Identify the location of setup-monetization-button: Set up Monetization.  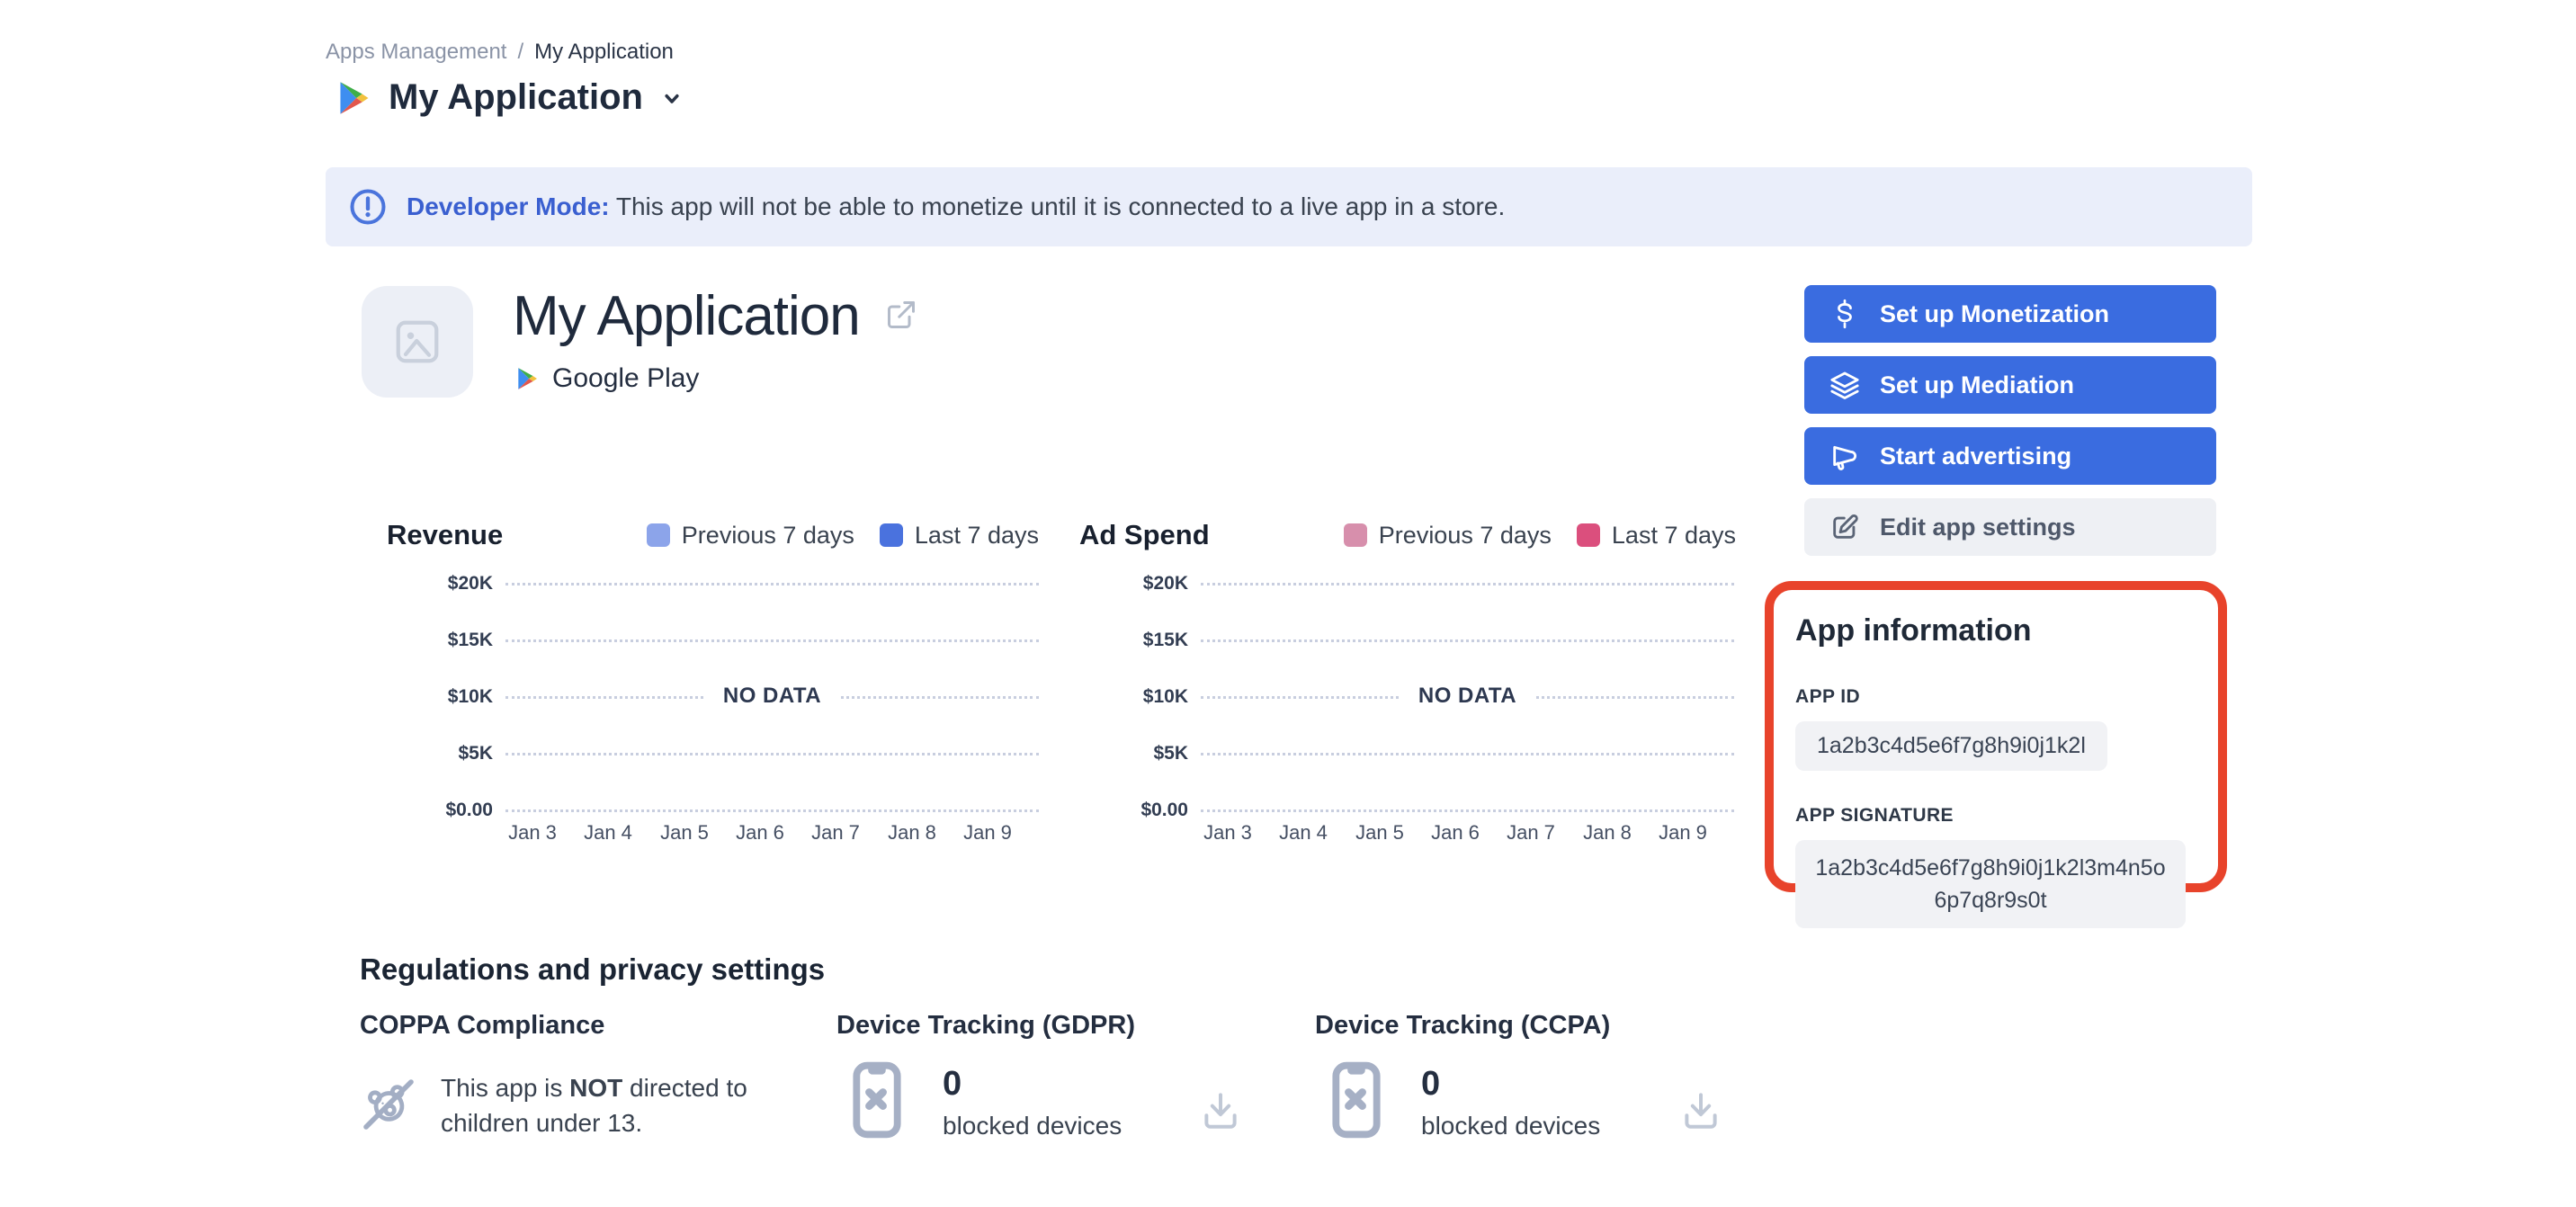
(2010, 314).